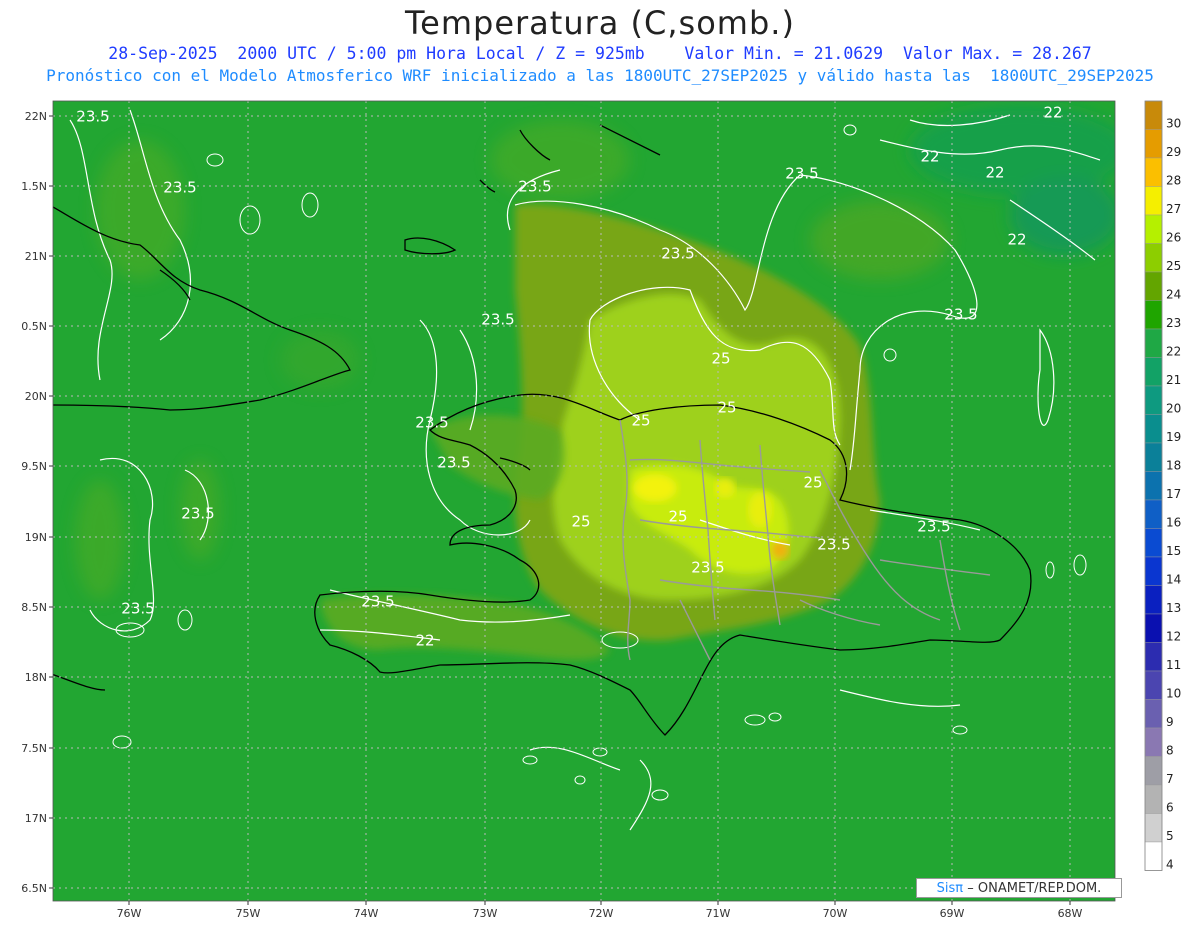 This screenshot has width=1200, height=927. I want to click on legend-label: 18, so click(1173, 466).